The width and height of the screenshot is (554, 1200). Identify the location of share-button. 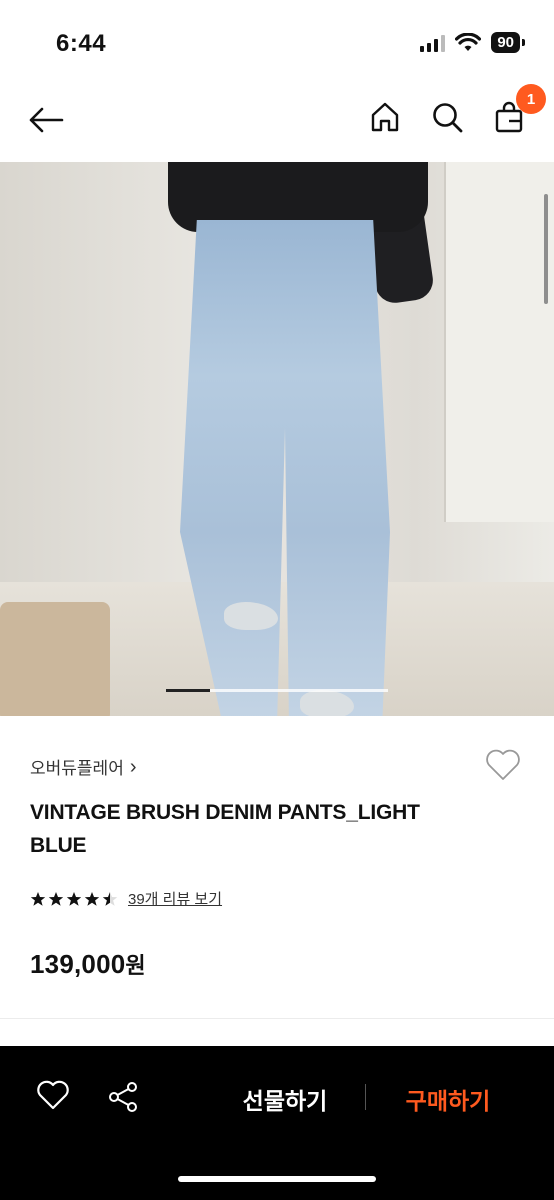
(123, 1097).